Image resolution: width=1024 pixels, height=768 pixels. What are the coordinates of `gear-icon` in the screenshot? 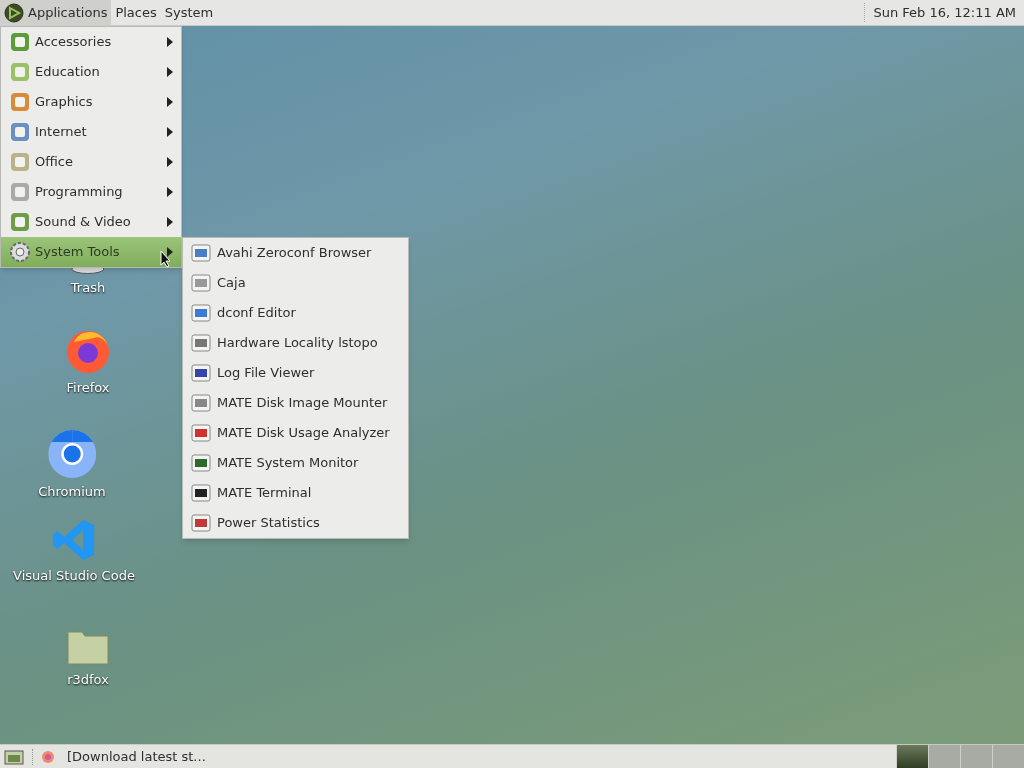 It's located at (20, 252).